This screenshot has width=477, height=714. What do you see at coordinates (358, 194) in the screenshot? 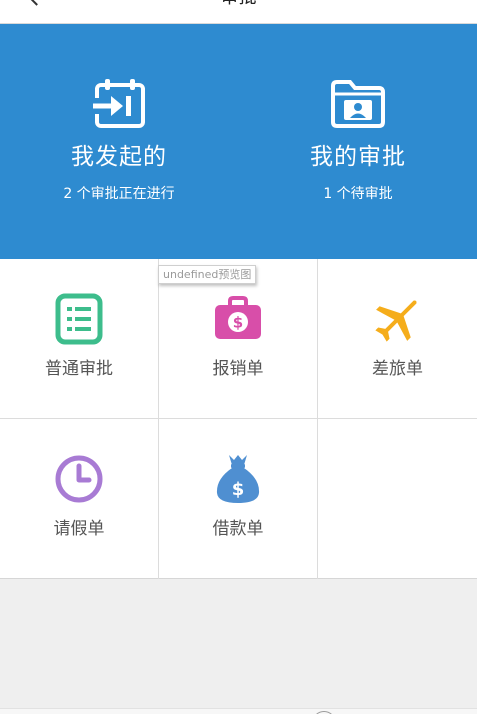
I see `my-approval-subtitle: 1 个待审批` at bounding box center [358, 194].